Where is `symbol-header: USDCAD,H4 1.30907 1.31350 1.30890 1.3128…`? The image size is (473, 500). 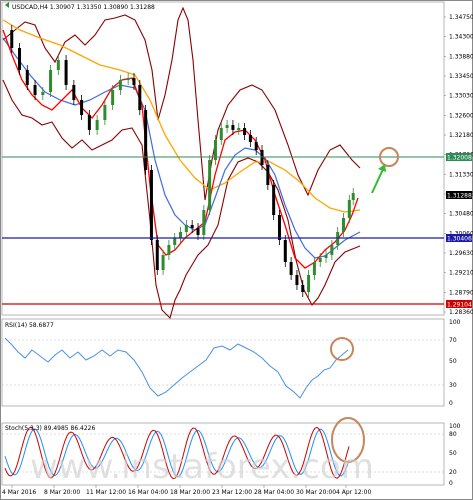
symbol-header: USDCAD,H4 1.30907 1.31350 1.30890 1.3128… is located at coordinates (83, 7).